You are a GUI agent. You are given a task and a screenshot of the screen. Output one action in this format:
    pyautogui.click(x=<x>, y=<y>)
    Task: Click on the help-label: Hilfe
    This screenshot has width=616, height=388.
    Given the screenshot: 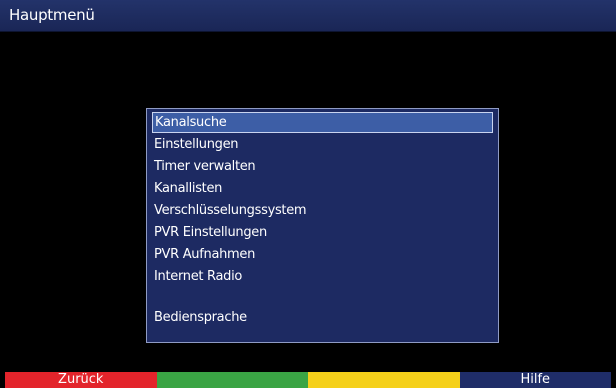 What is the action you would take?
    pyautogui.click(x=535, y=379)
    